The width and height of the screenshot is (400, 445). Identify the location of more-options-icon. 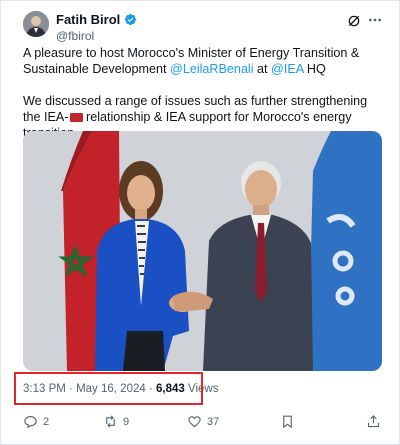
(375, 20).